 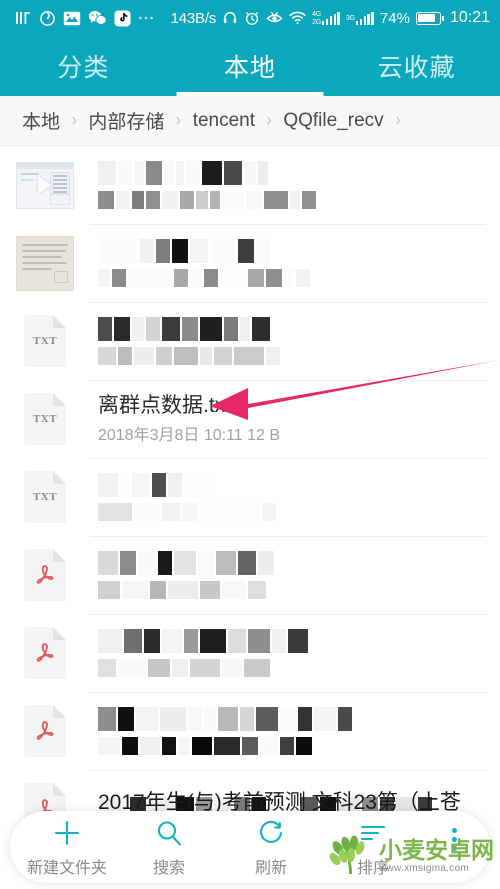 I want to click on new-folder-button: 新建文件夹, so click(x=67, y=847).